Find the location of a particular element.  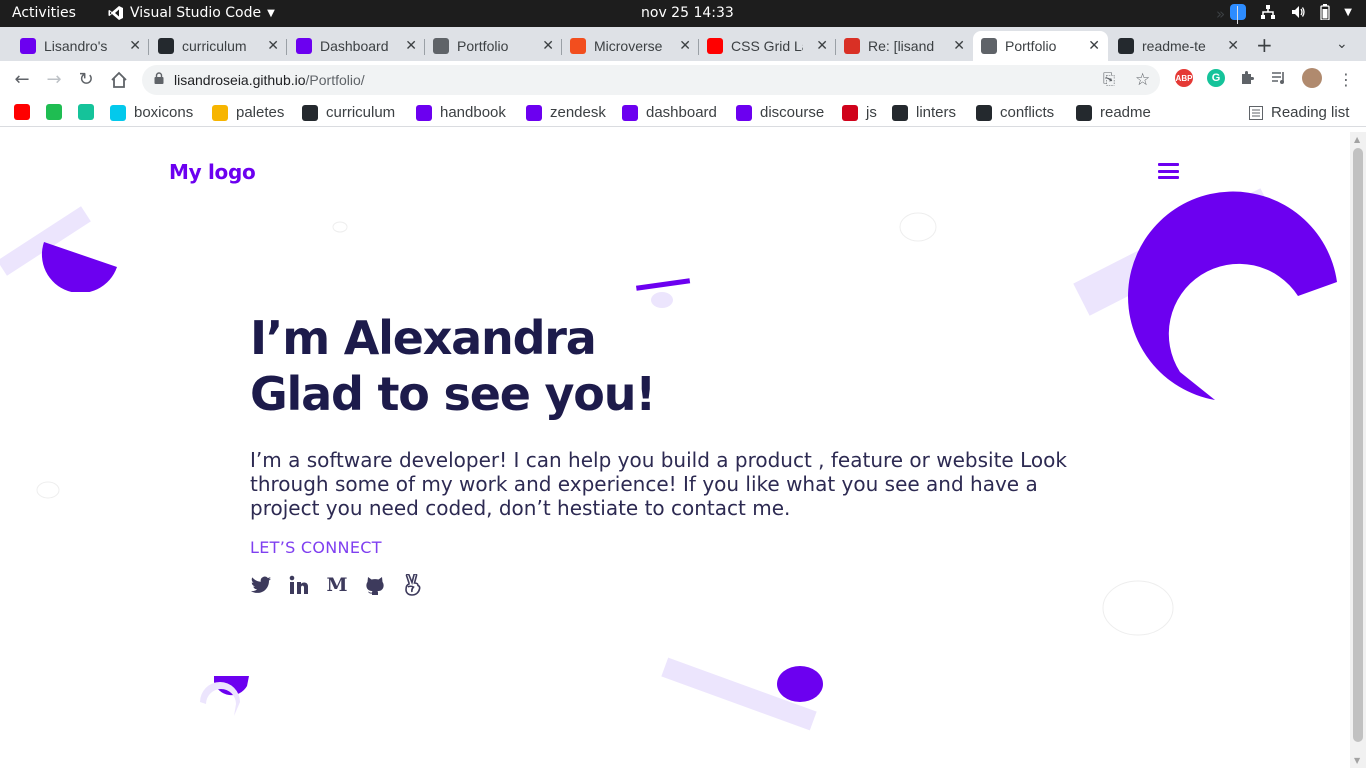

scroll-up-arrow-icon: ▲ is located at coordinates (1357, 139).